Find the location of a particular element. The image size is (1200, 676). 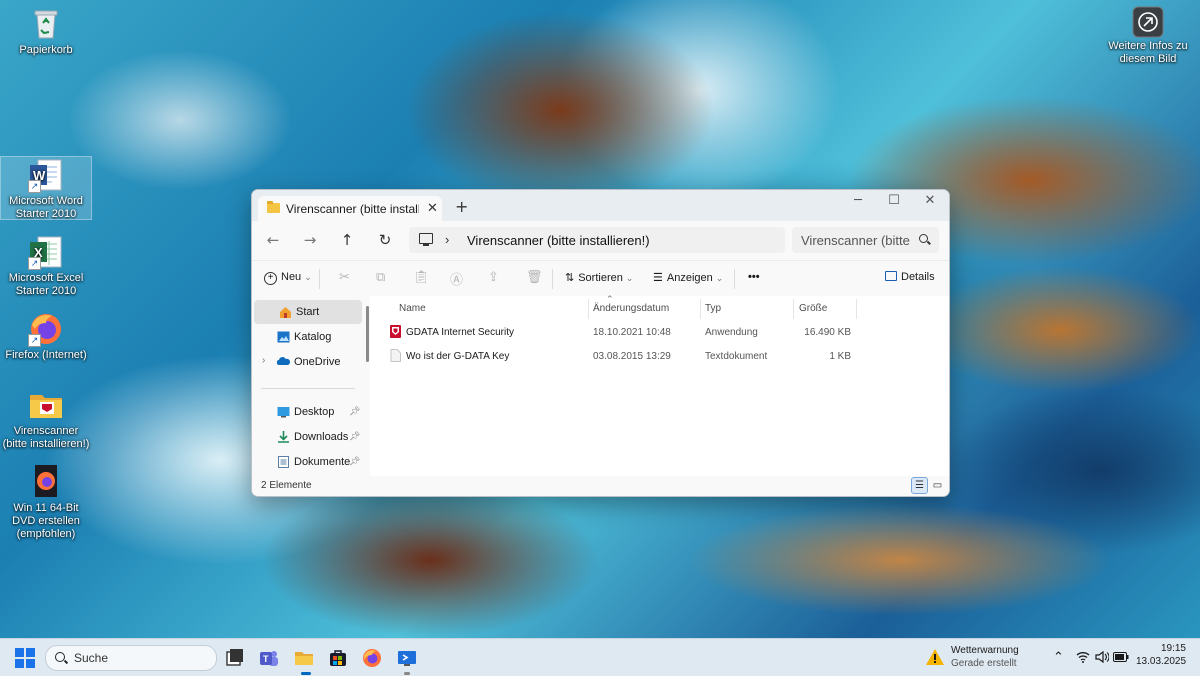

refresh-button: ↻ is located at coordinates (385, 240).